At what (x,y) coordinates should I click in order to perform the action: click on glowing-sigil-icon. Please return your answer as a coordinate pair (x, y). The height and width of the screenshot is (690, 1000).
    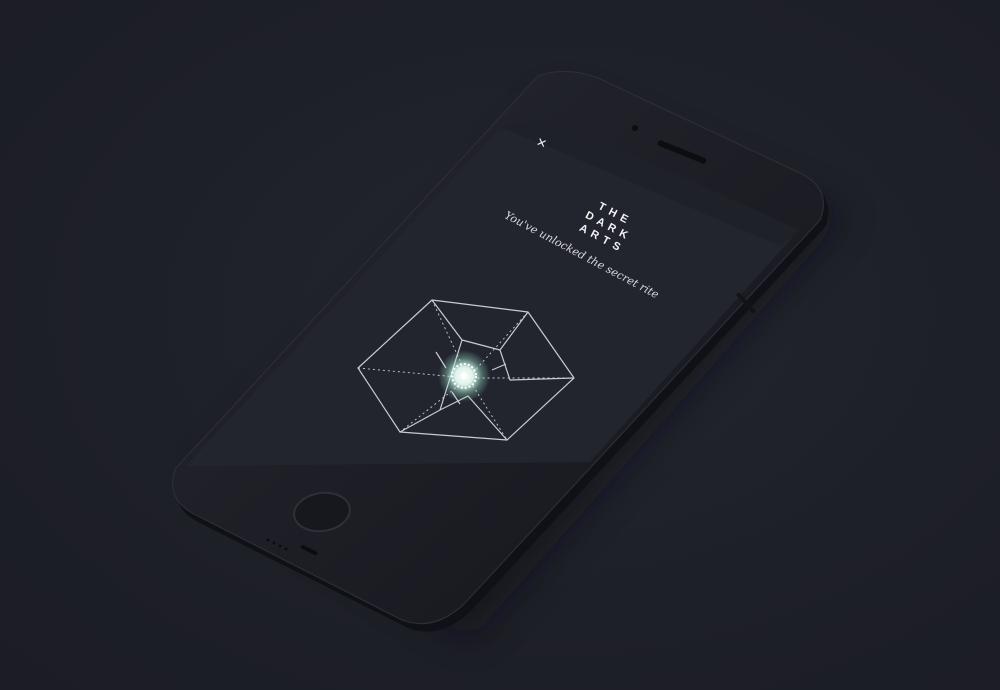
    Looking at the image, I should click on (464, 376).